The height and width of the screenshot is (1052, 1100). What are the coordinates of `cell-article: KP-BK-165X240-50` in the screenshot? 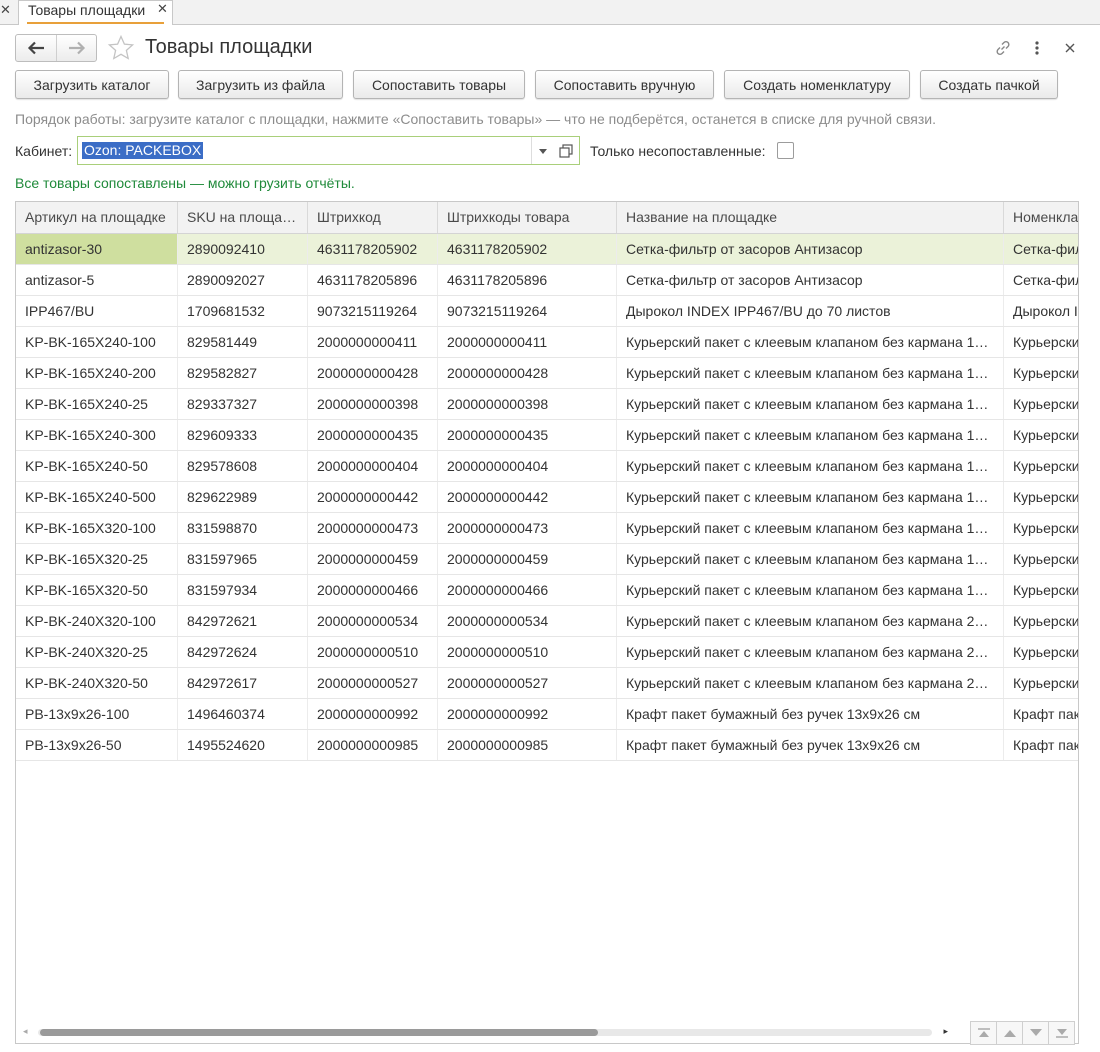 It's located at (97, 466).